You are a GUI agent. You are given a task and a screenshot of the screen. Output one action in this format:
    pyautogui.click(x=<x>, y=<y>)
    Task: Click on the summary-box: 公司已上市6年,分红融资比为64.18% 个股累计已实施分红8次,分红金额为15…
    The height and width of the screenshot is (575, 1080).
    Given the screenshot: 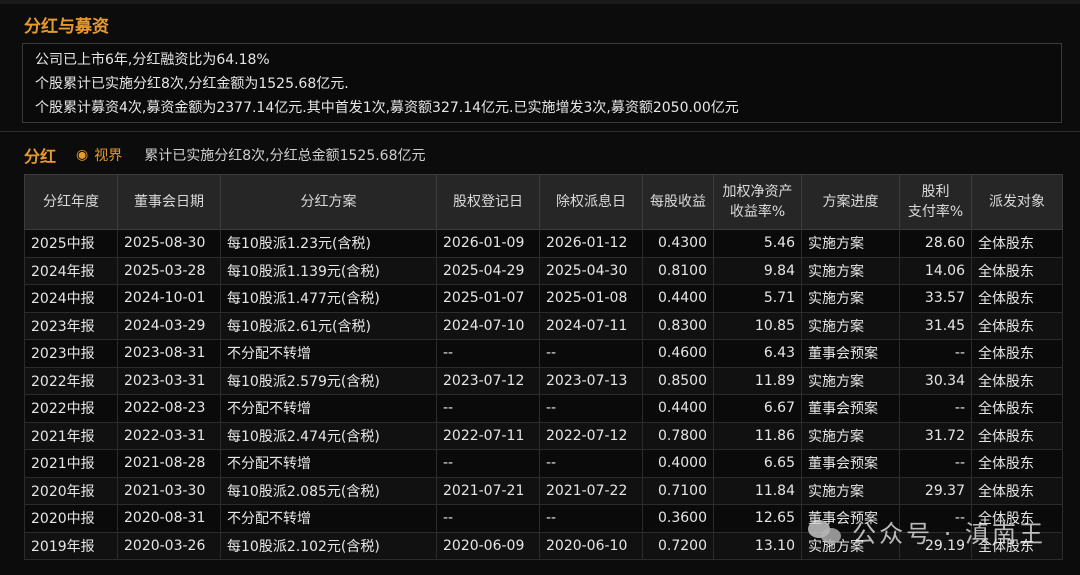 What is the action you would take?
    pyautogui.click(x=542, y=83)
    